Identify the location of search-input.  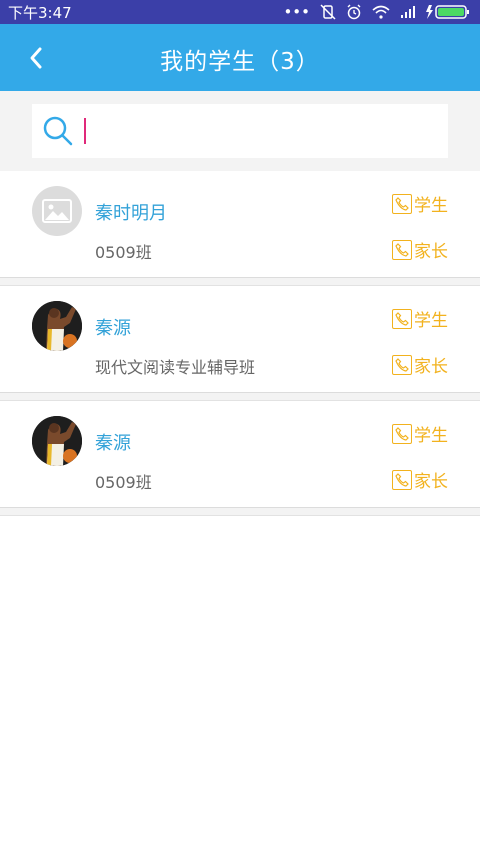
(267, 131).